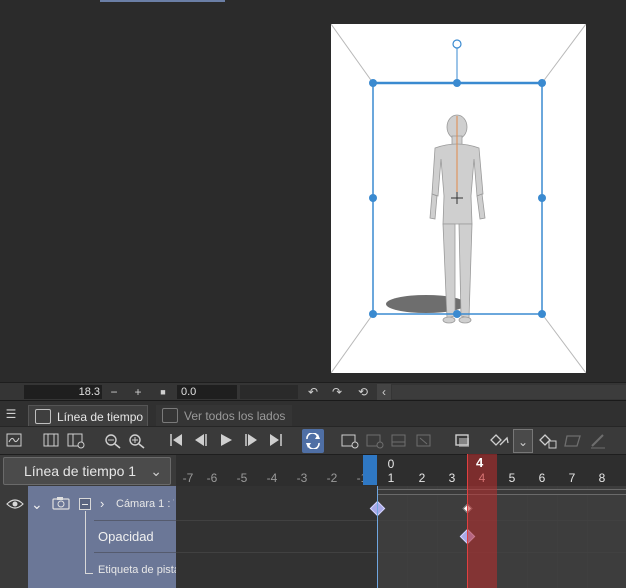 This screenshot has height=588, width=626. I want to click on zoom-value: 18.3, so click(85, 392).